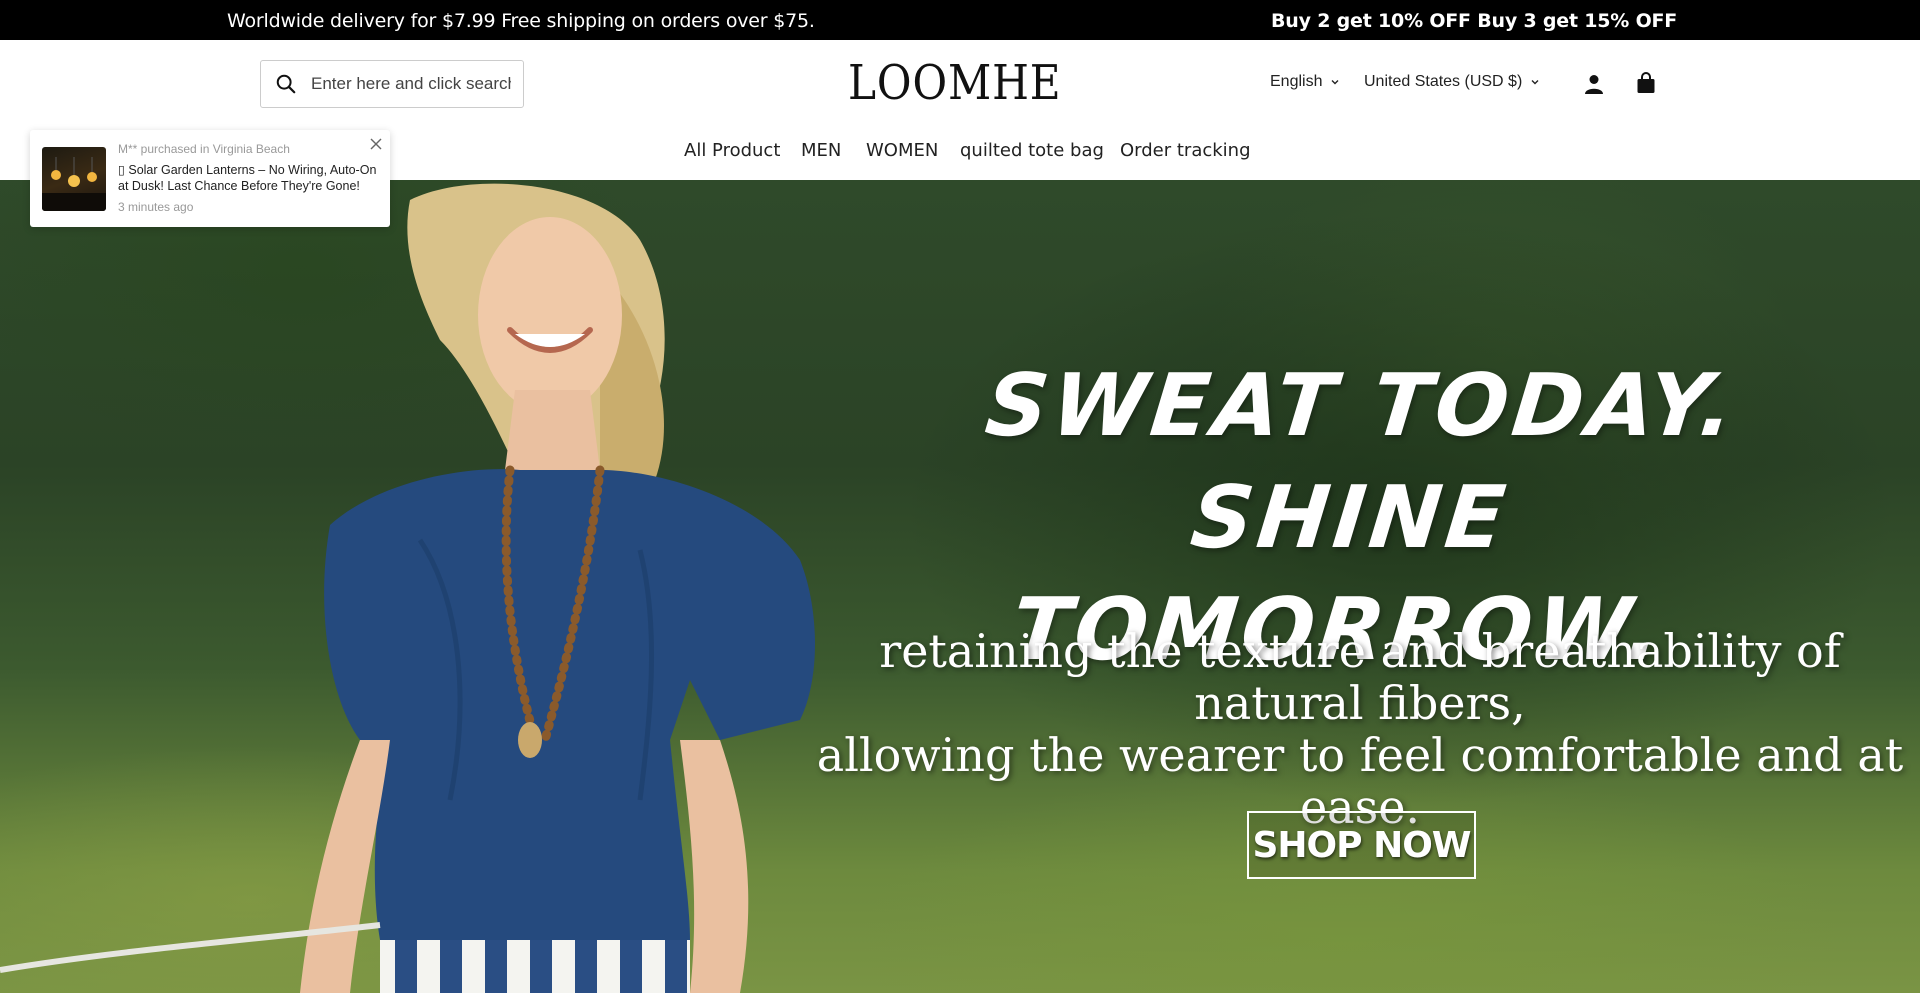 Image resolution: width=1920 pixels, height=993 pixels. What do you see at coordinates (1474, 21) in the screenshot?
I see `announcement-discount: Buy 2 get 10% OFF Buy 3 get 15% OFF` at bounding box center [1474, 21].